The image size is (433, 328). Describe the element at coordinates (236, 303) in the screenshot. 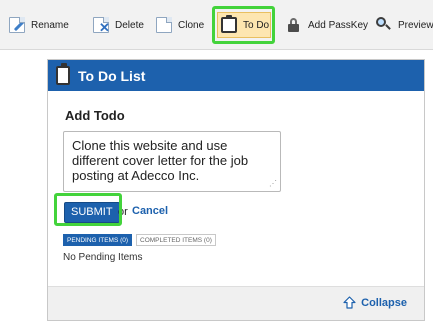

I see `panel-footer: Collapse` at that location.